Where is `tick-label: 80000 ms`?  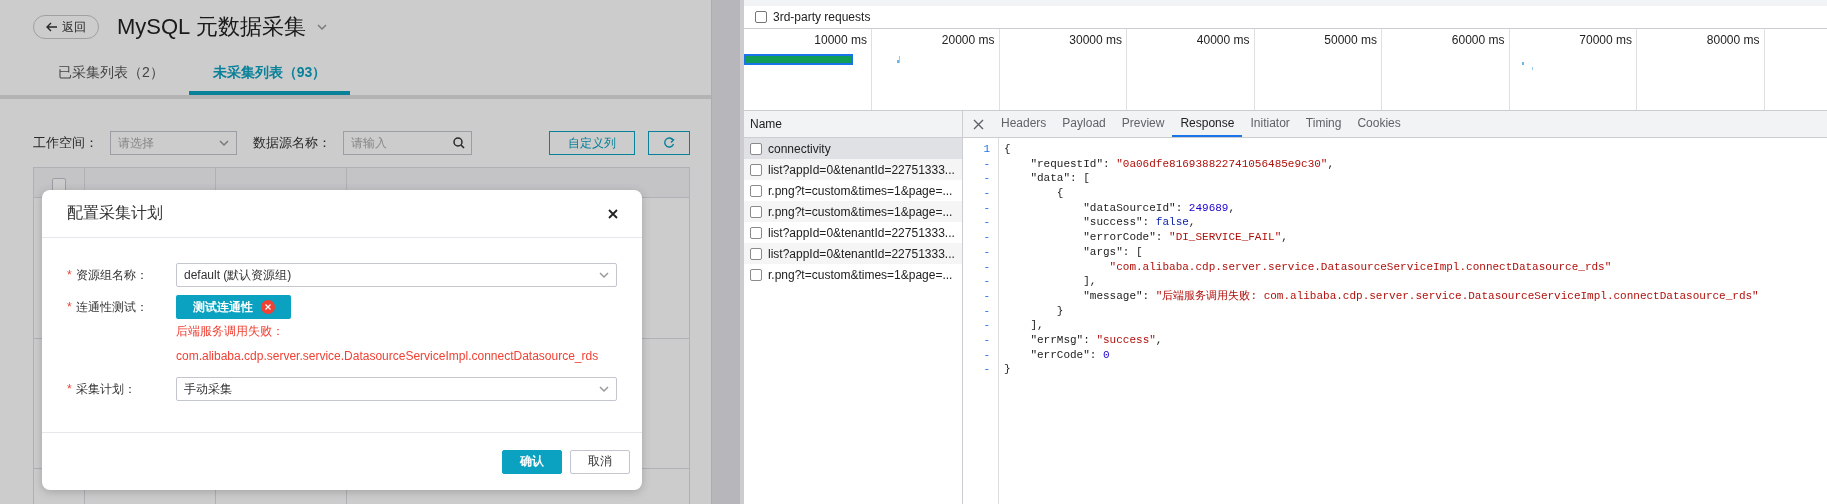 tick-label: 80000 ms is located at coordinates (1733, 40).